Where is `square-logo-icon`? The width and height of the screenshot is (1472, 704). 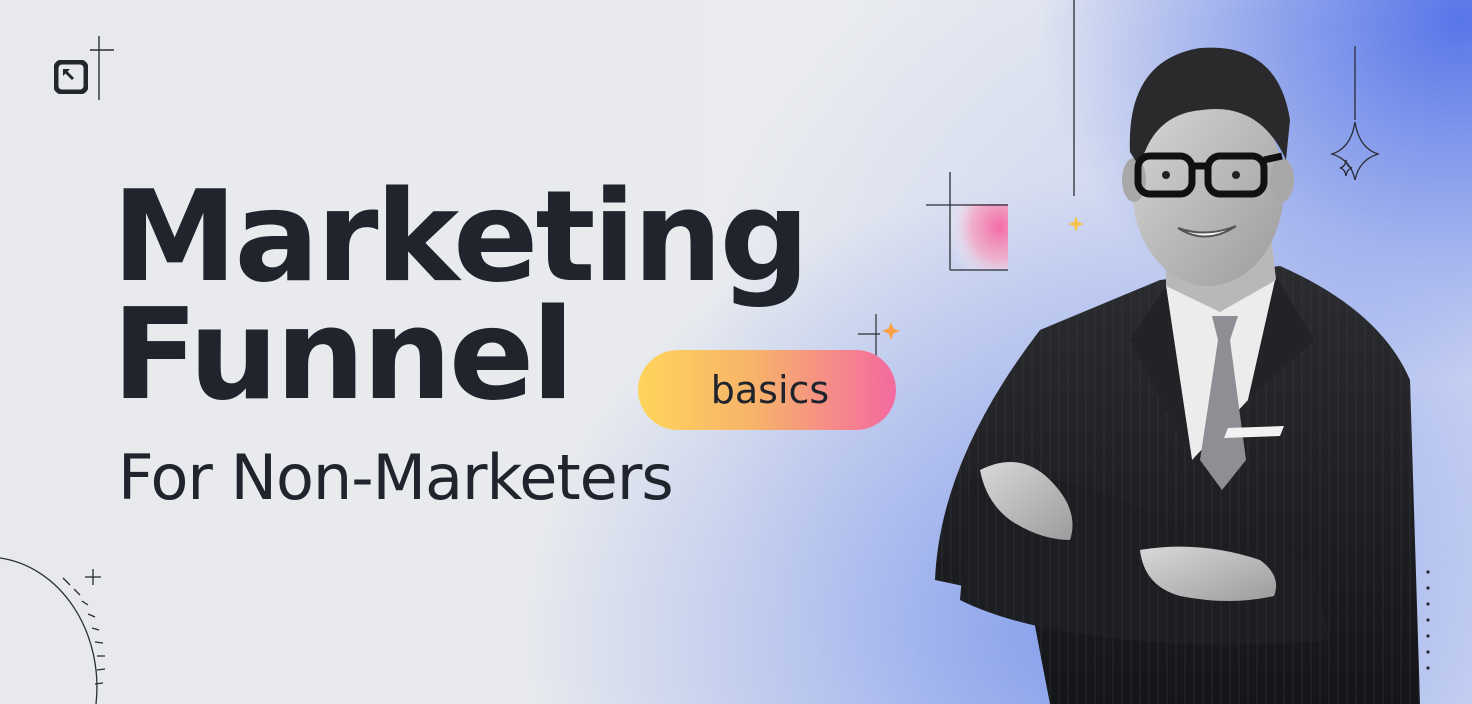 square-logo-icon is located at coordinates (71, 77).